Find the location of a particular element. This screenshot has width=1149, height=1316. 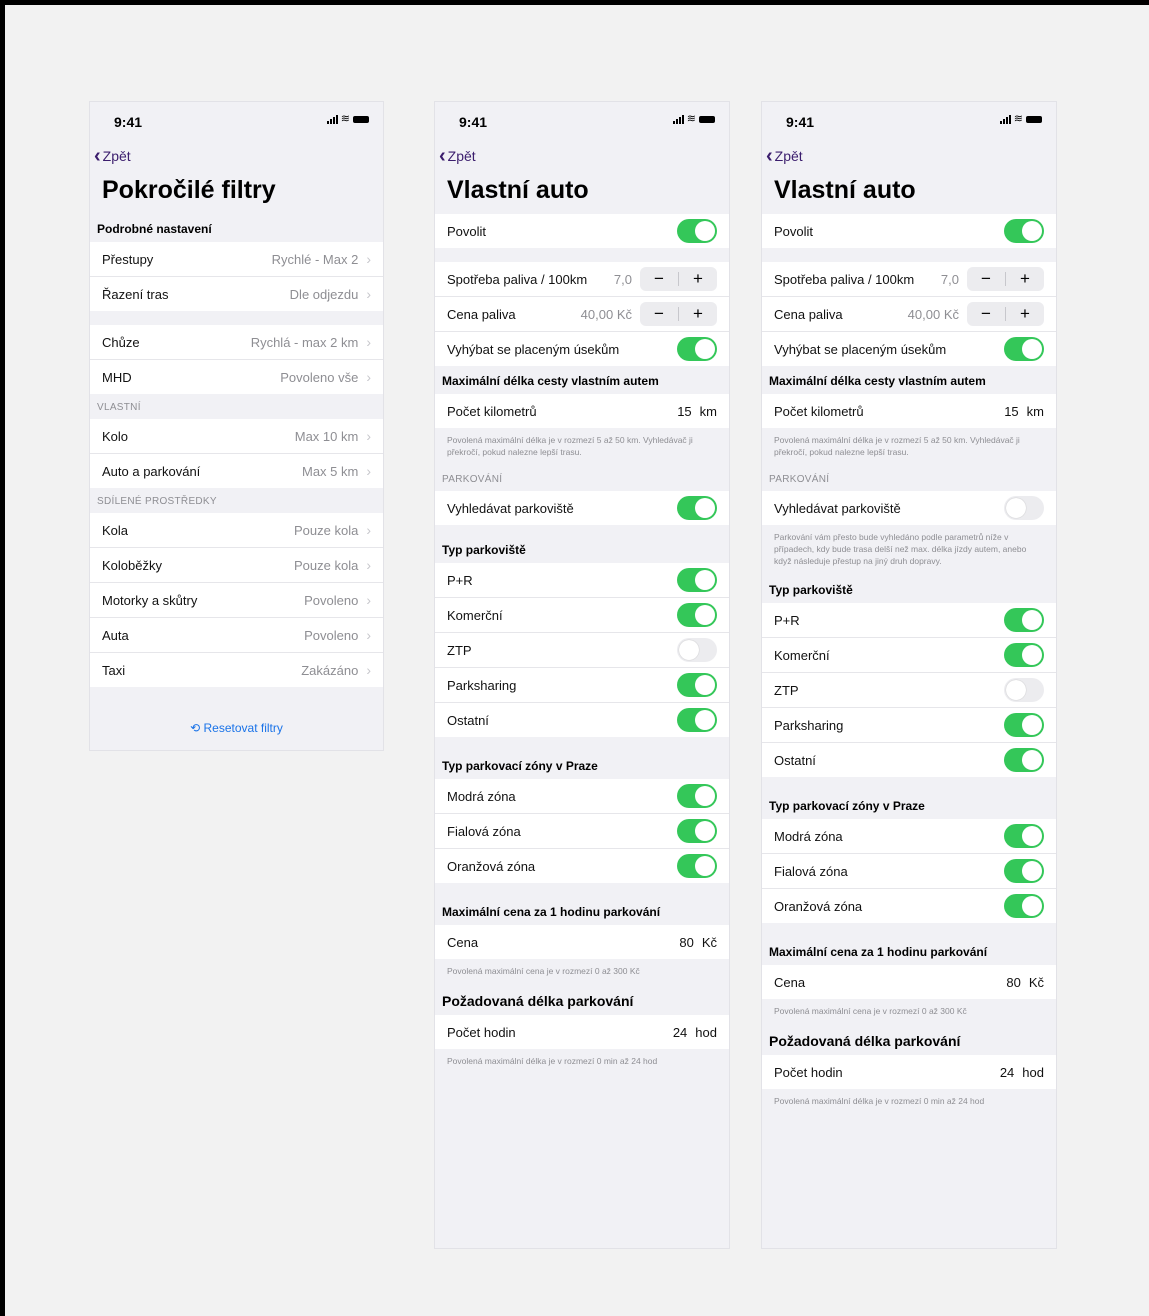

row-label: Počet hodin is located at coordinates (808, 1072).